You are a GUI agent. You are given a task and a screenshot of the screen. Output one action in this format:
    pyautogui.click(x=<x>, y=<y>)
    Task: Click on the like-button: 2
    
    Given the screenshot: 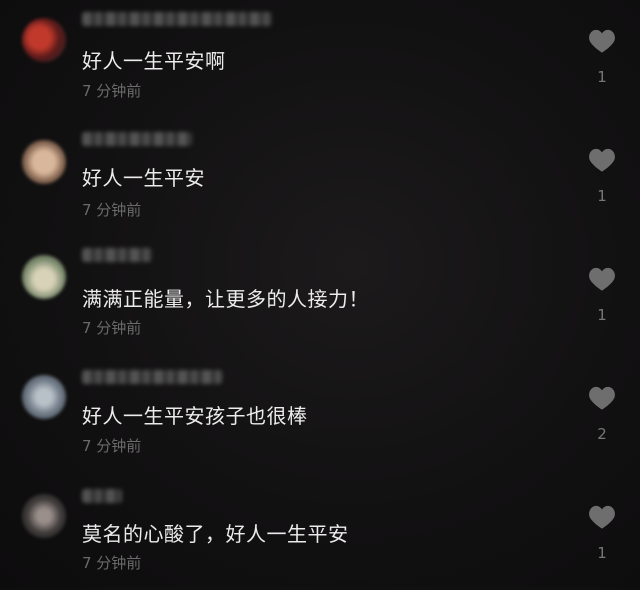 What is the action you would take?
    pyautogui.click(x=602, y=414)
    